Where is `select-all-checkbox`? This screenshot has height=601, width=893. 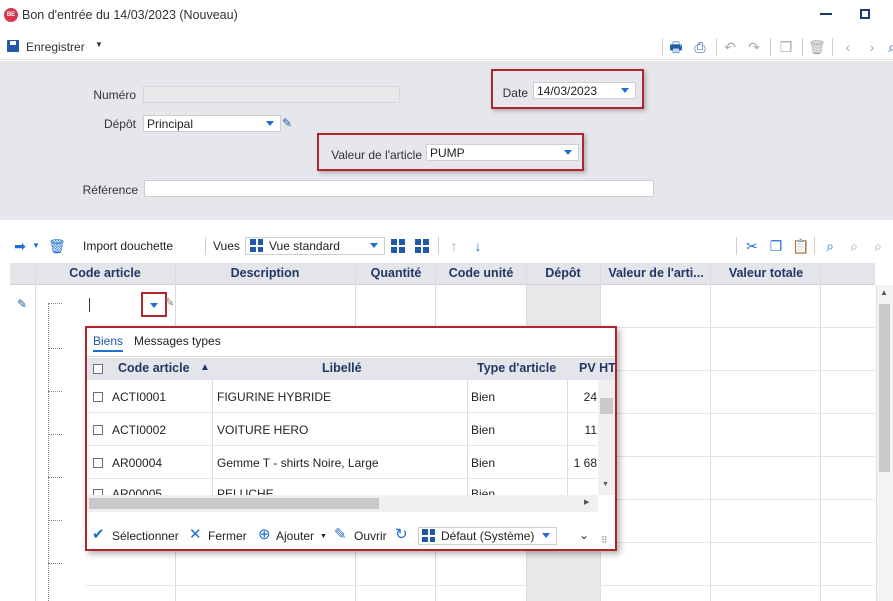 select-all-checkbox is located at coordinates (98, 369).